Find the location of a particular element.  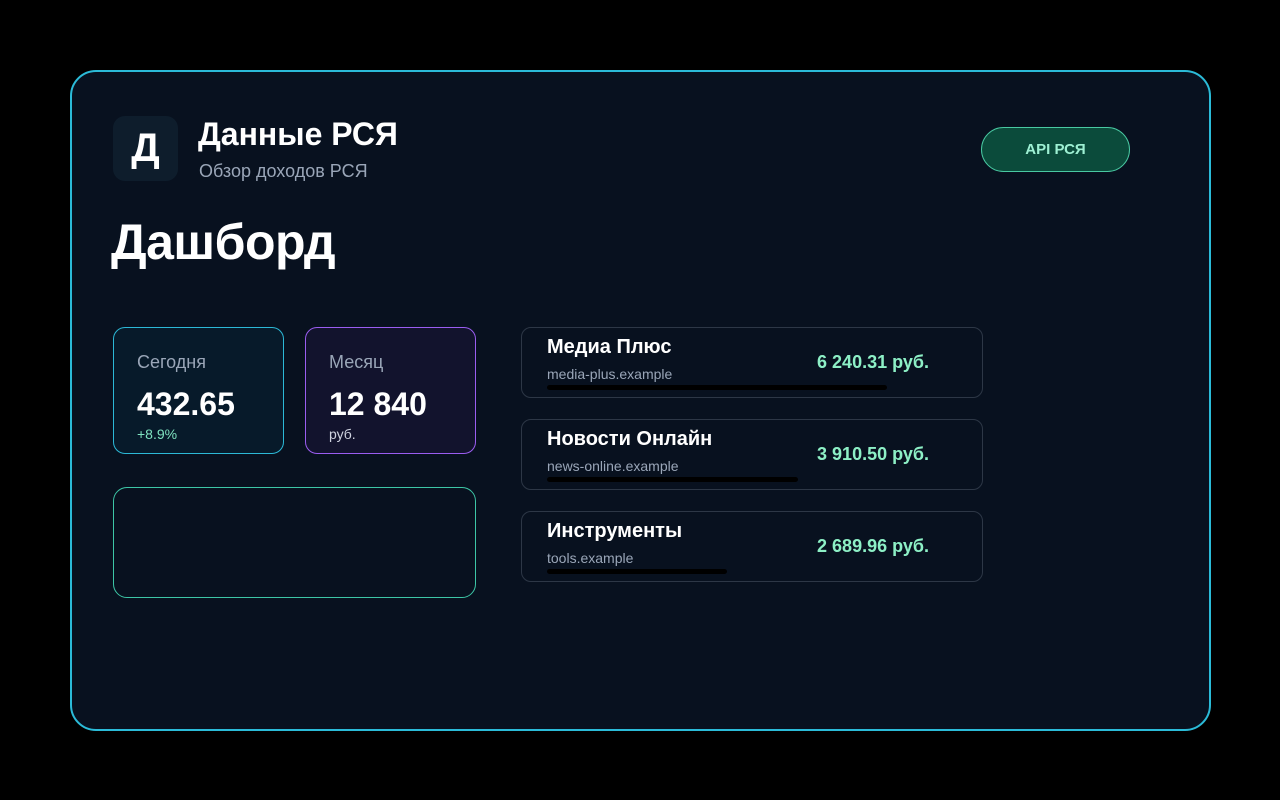

app-logo: Д is located at coordinates (145, 148).